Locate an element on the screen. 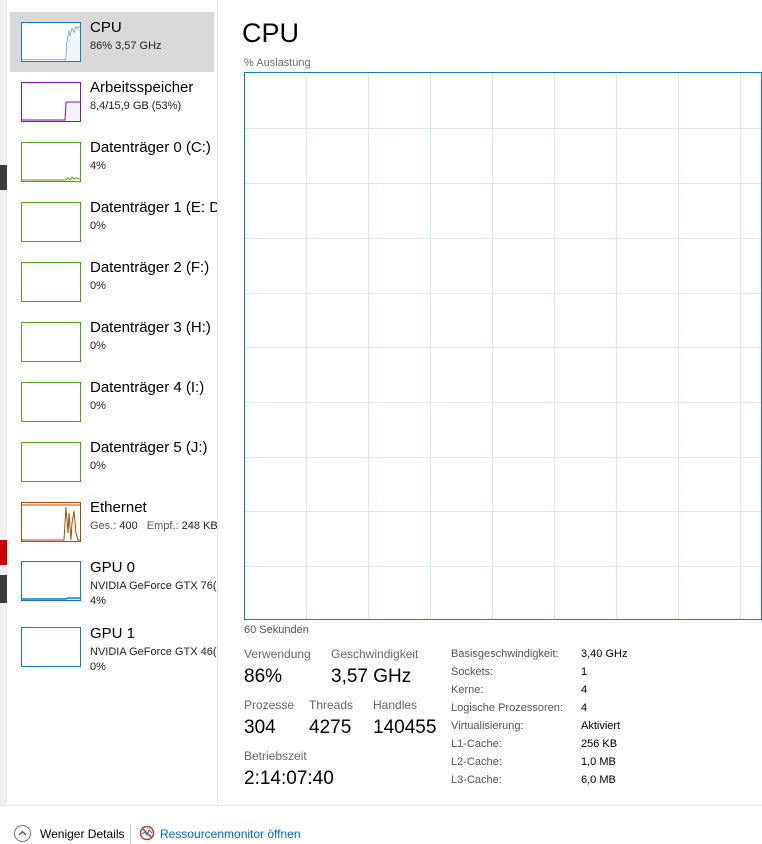  graph-y-label: % Auslastung is located at coordinates (277, 63).